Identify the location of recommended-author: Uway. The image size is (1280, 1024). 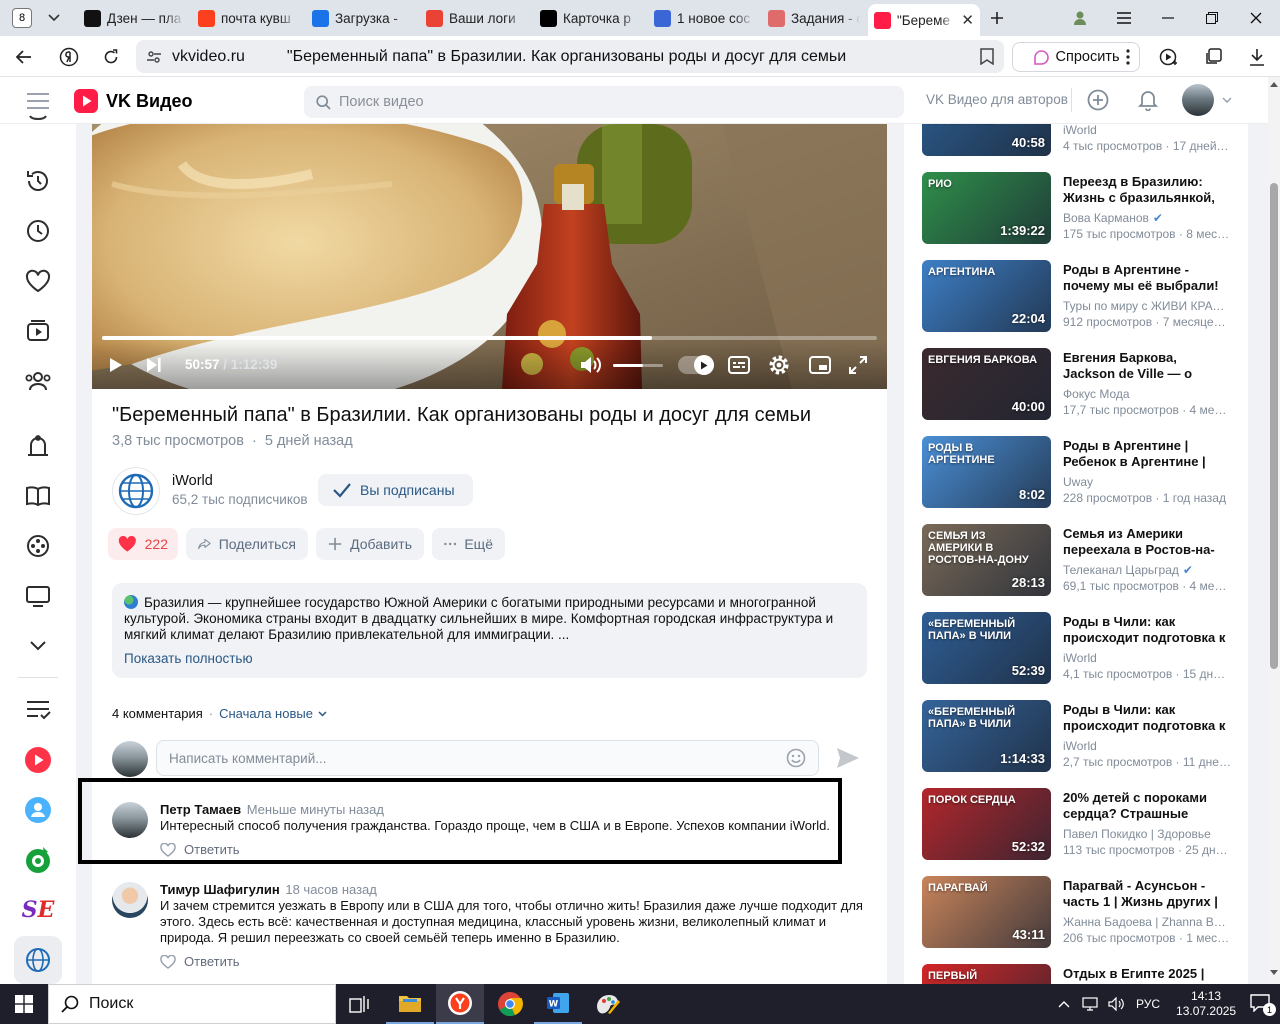
(1147, 482).